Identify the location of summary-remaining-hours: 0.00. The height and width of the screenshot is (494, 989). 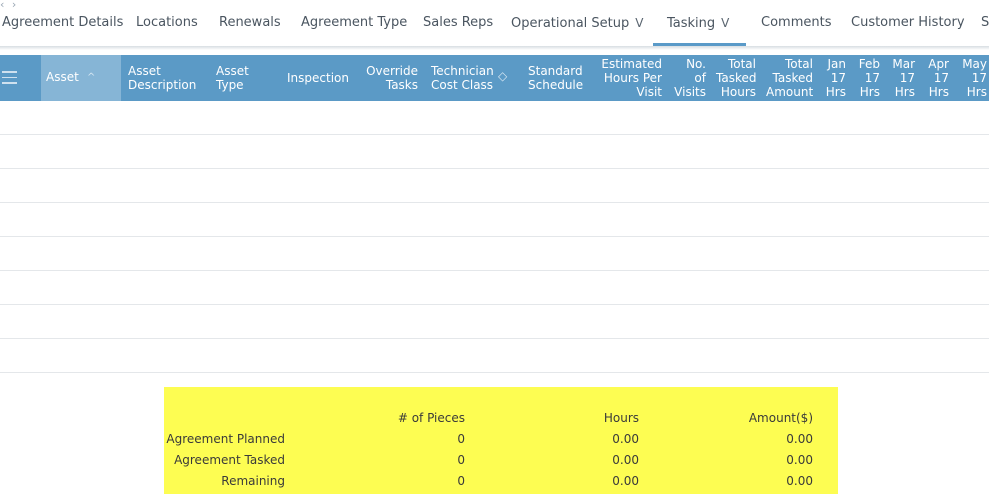
(625, 481).